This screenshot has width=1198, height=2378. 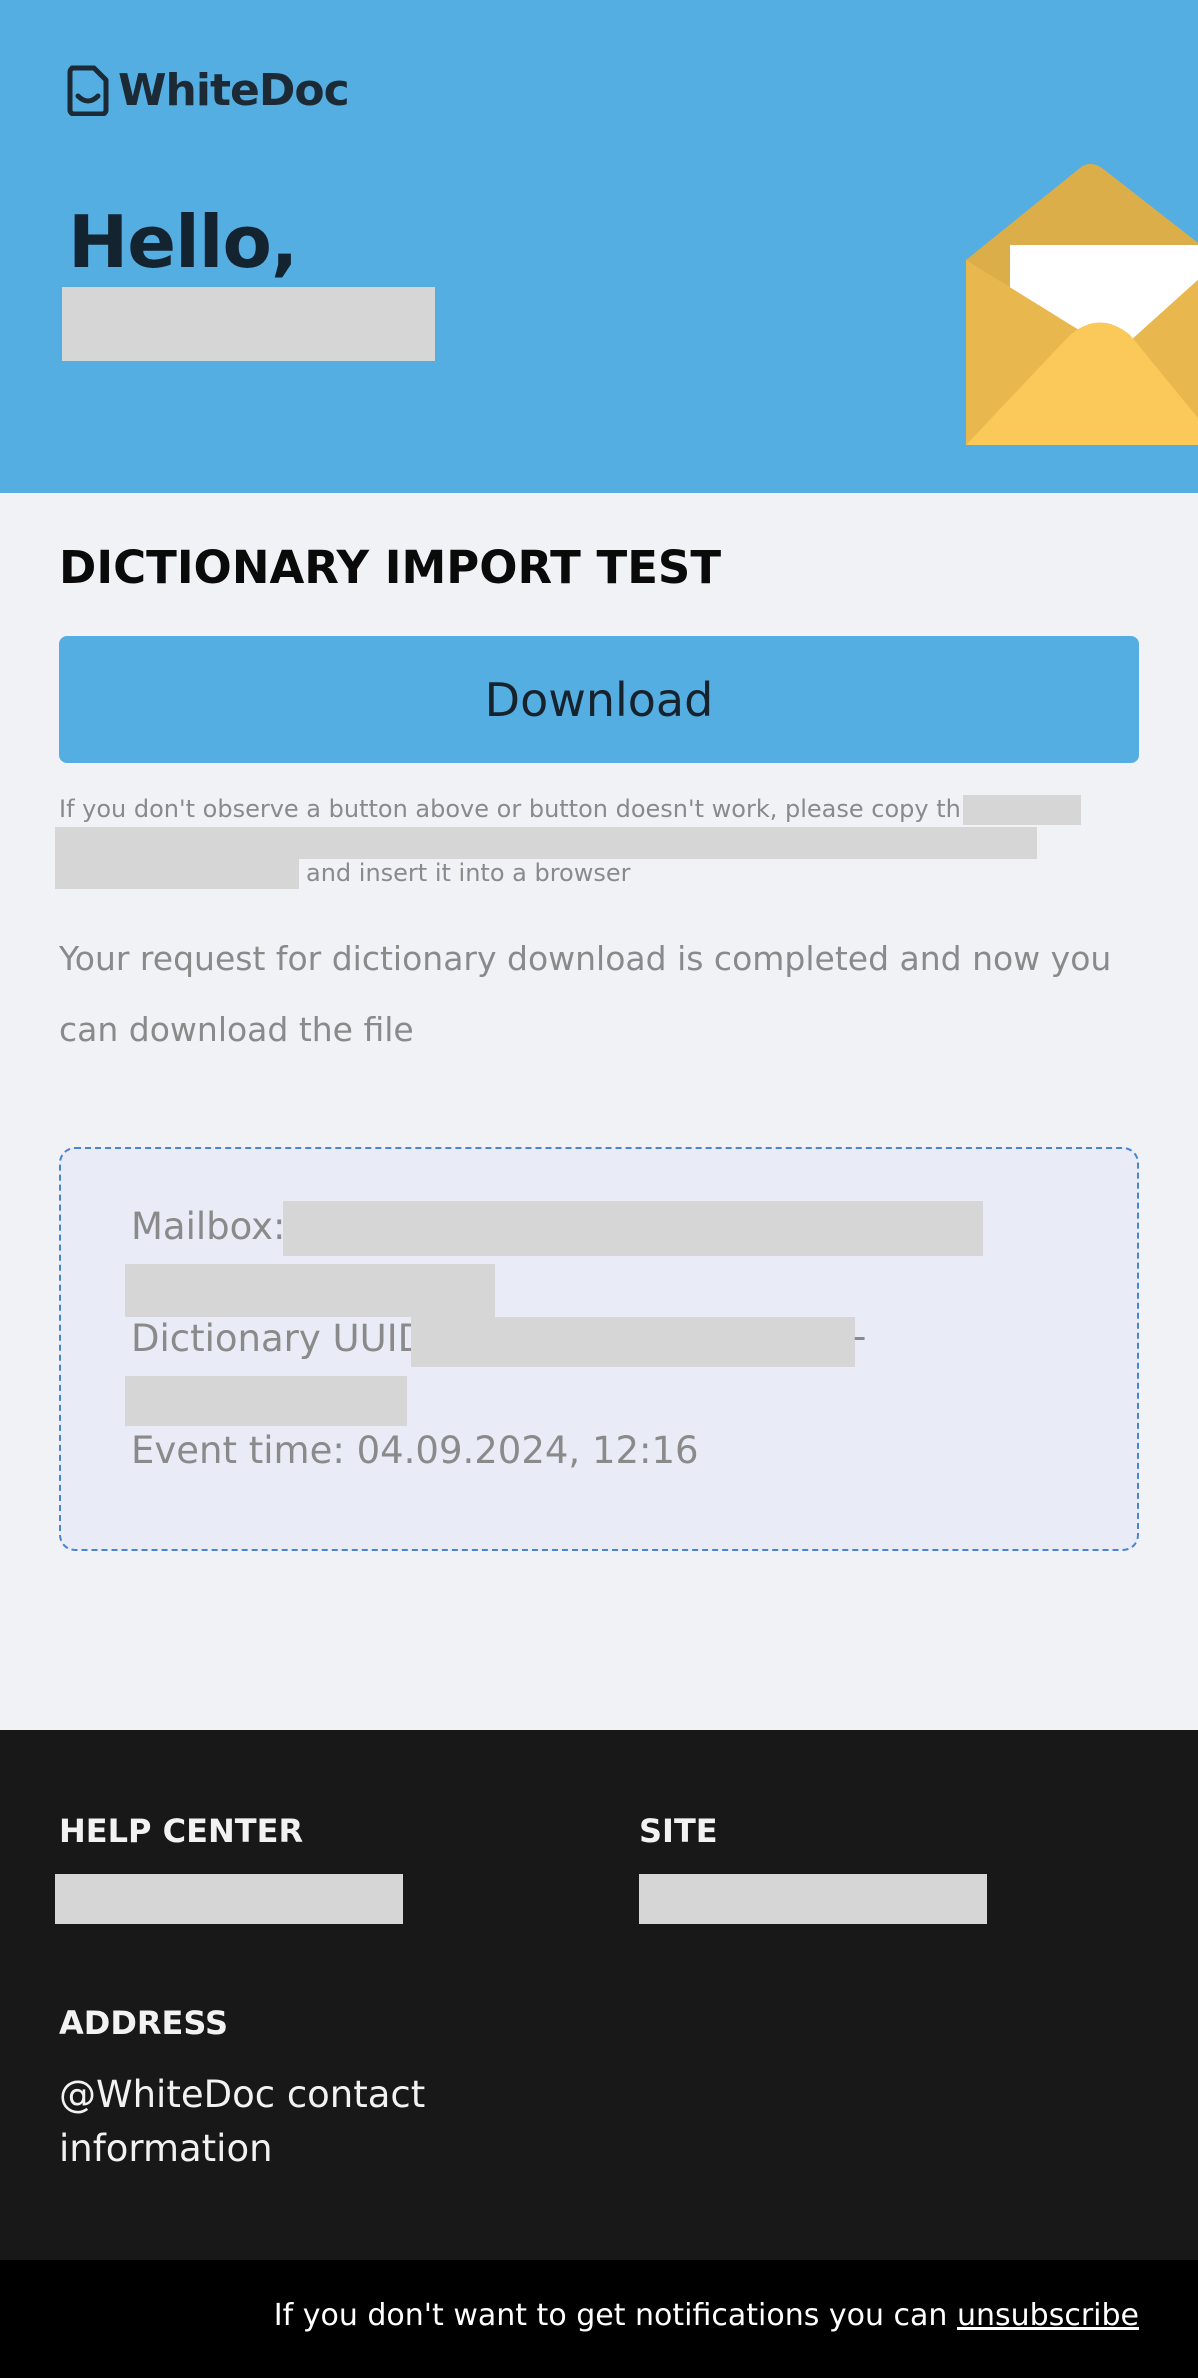 What do you see at coordinates (390, 567) in the screenshot?
I see `notification-title: DICTIONARY IMPORT TEST` at bounding box center [390, 567].